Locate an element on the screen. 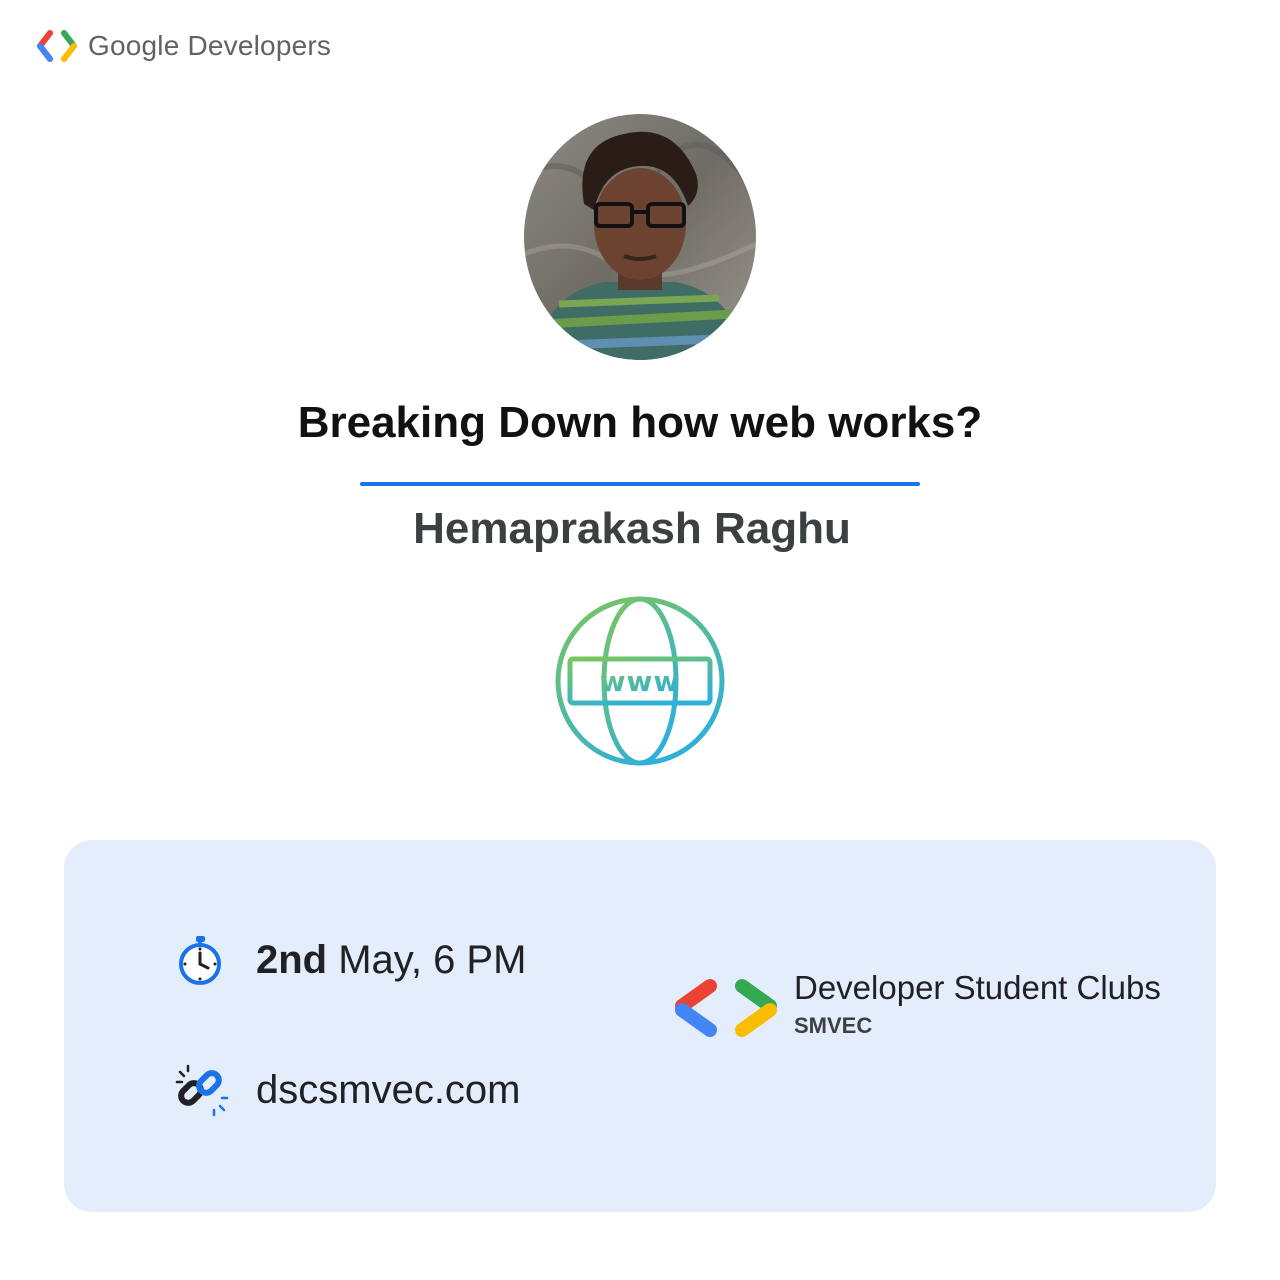 Image resolution: width=1280 pixels, height=1280 pixels. title-divider is located at coordinates (640, 484).